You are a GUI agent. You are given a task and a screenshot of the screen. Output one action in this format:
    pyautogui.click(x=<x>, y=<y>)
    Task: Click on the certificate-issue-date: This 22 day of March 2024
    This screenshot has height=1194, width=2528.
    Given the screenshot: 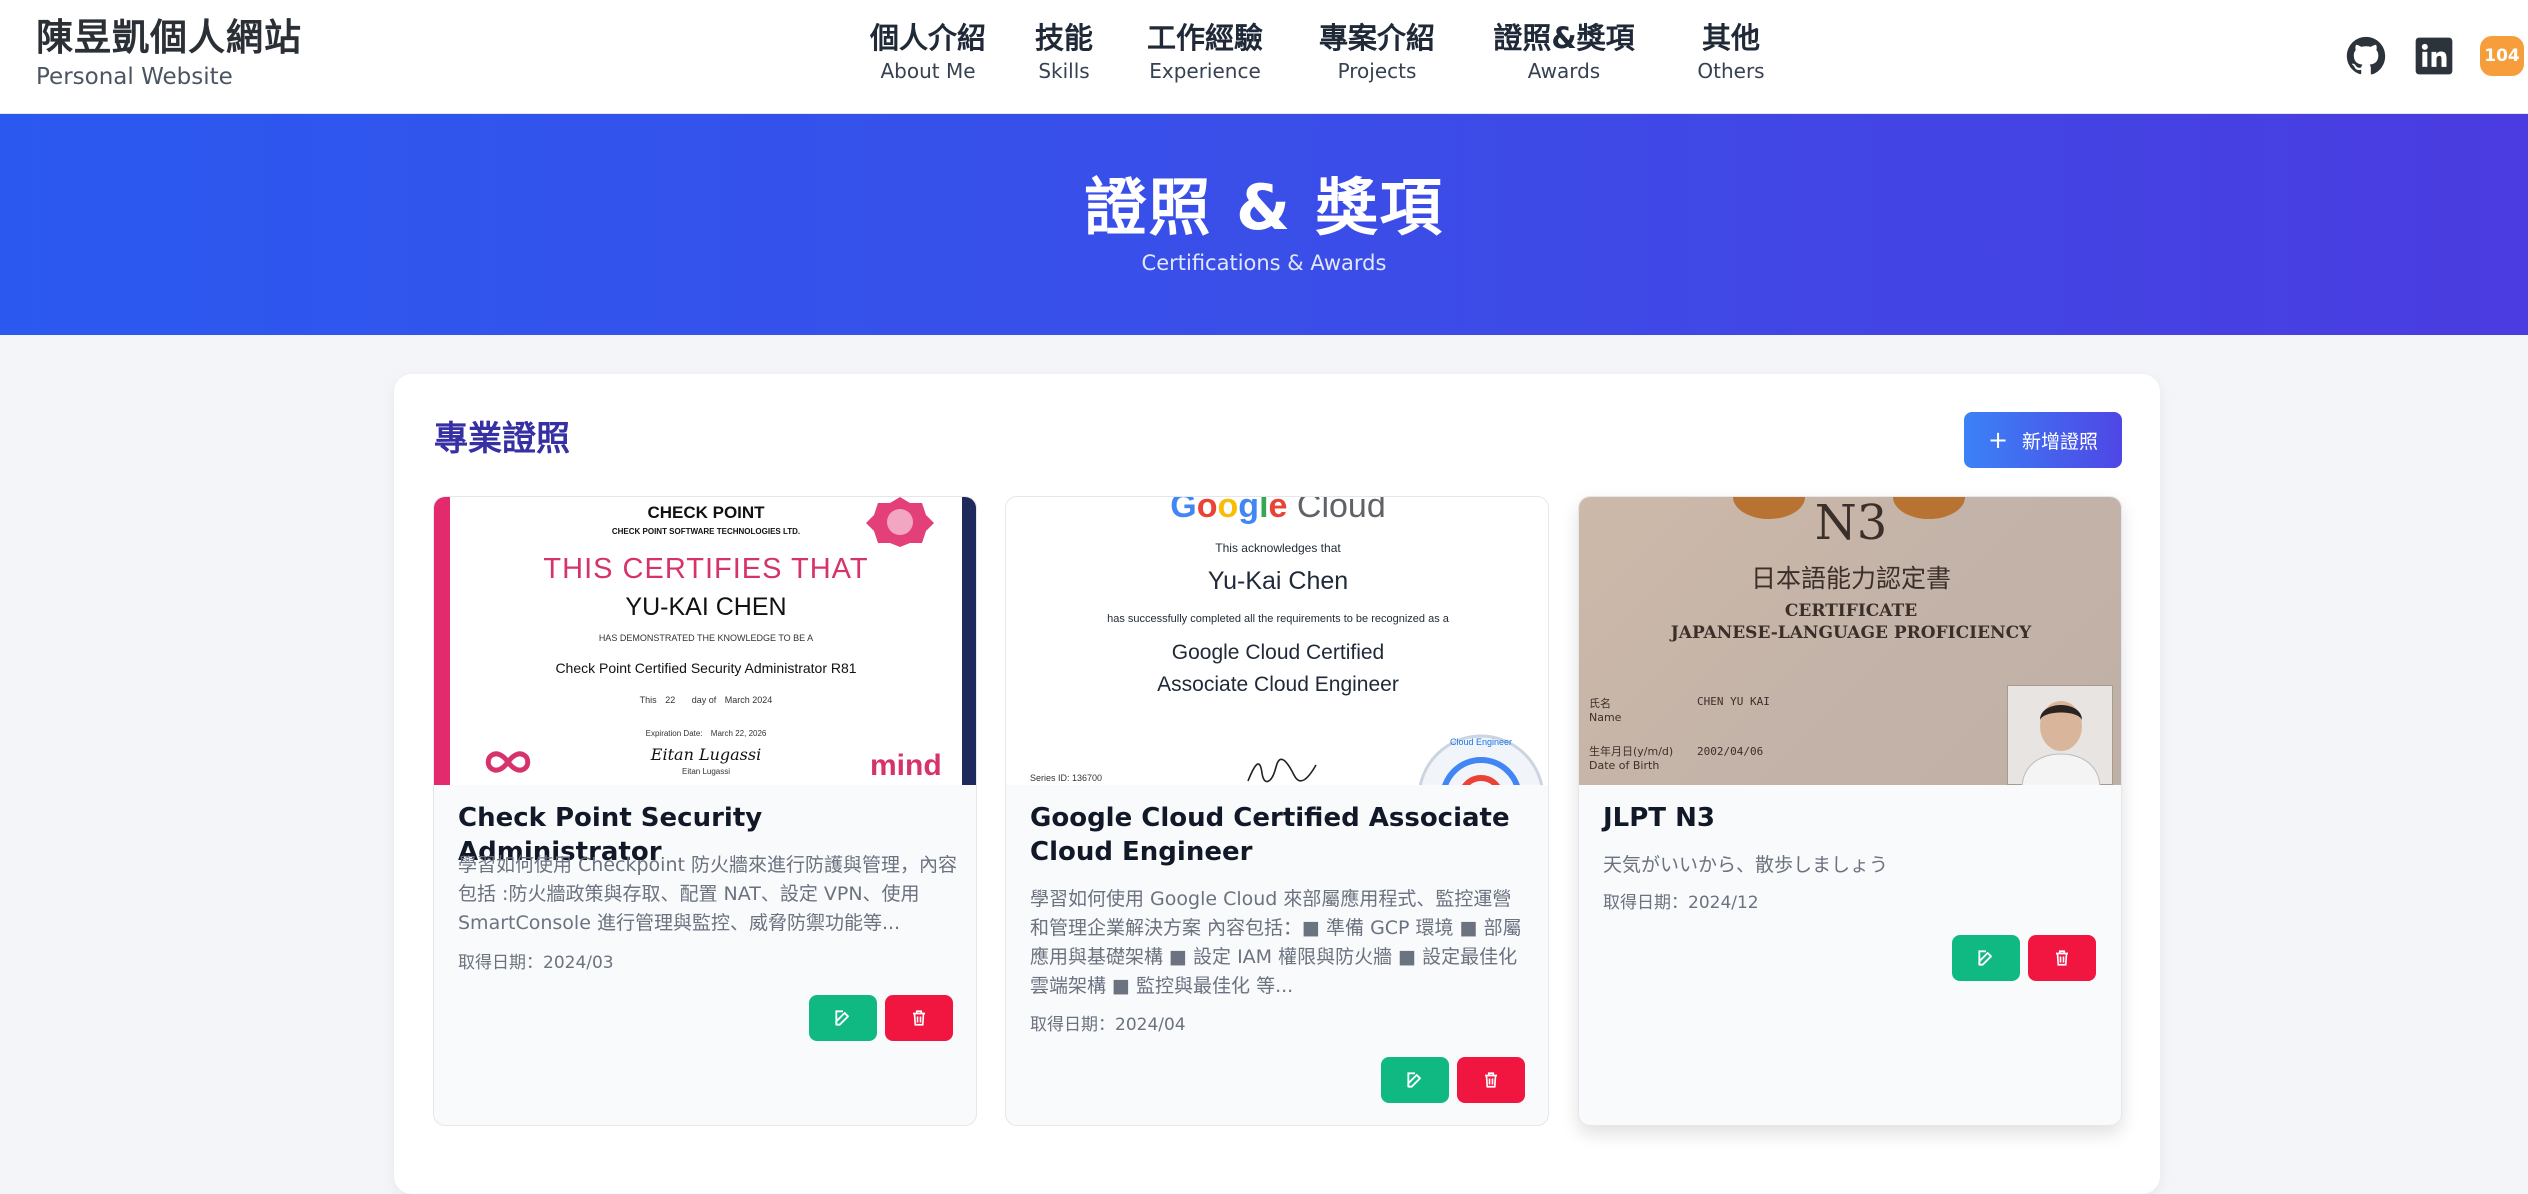 What is the action you would take?
    pyautogui.click(x=705, y=700)
    